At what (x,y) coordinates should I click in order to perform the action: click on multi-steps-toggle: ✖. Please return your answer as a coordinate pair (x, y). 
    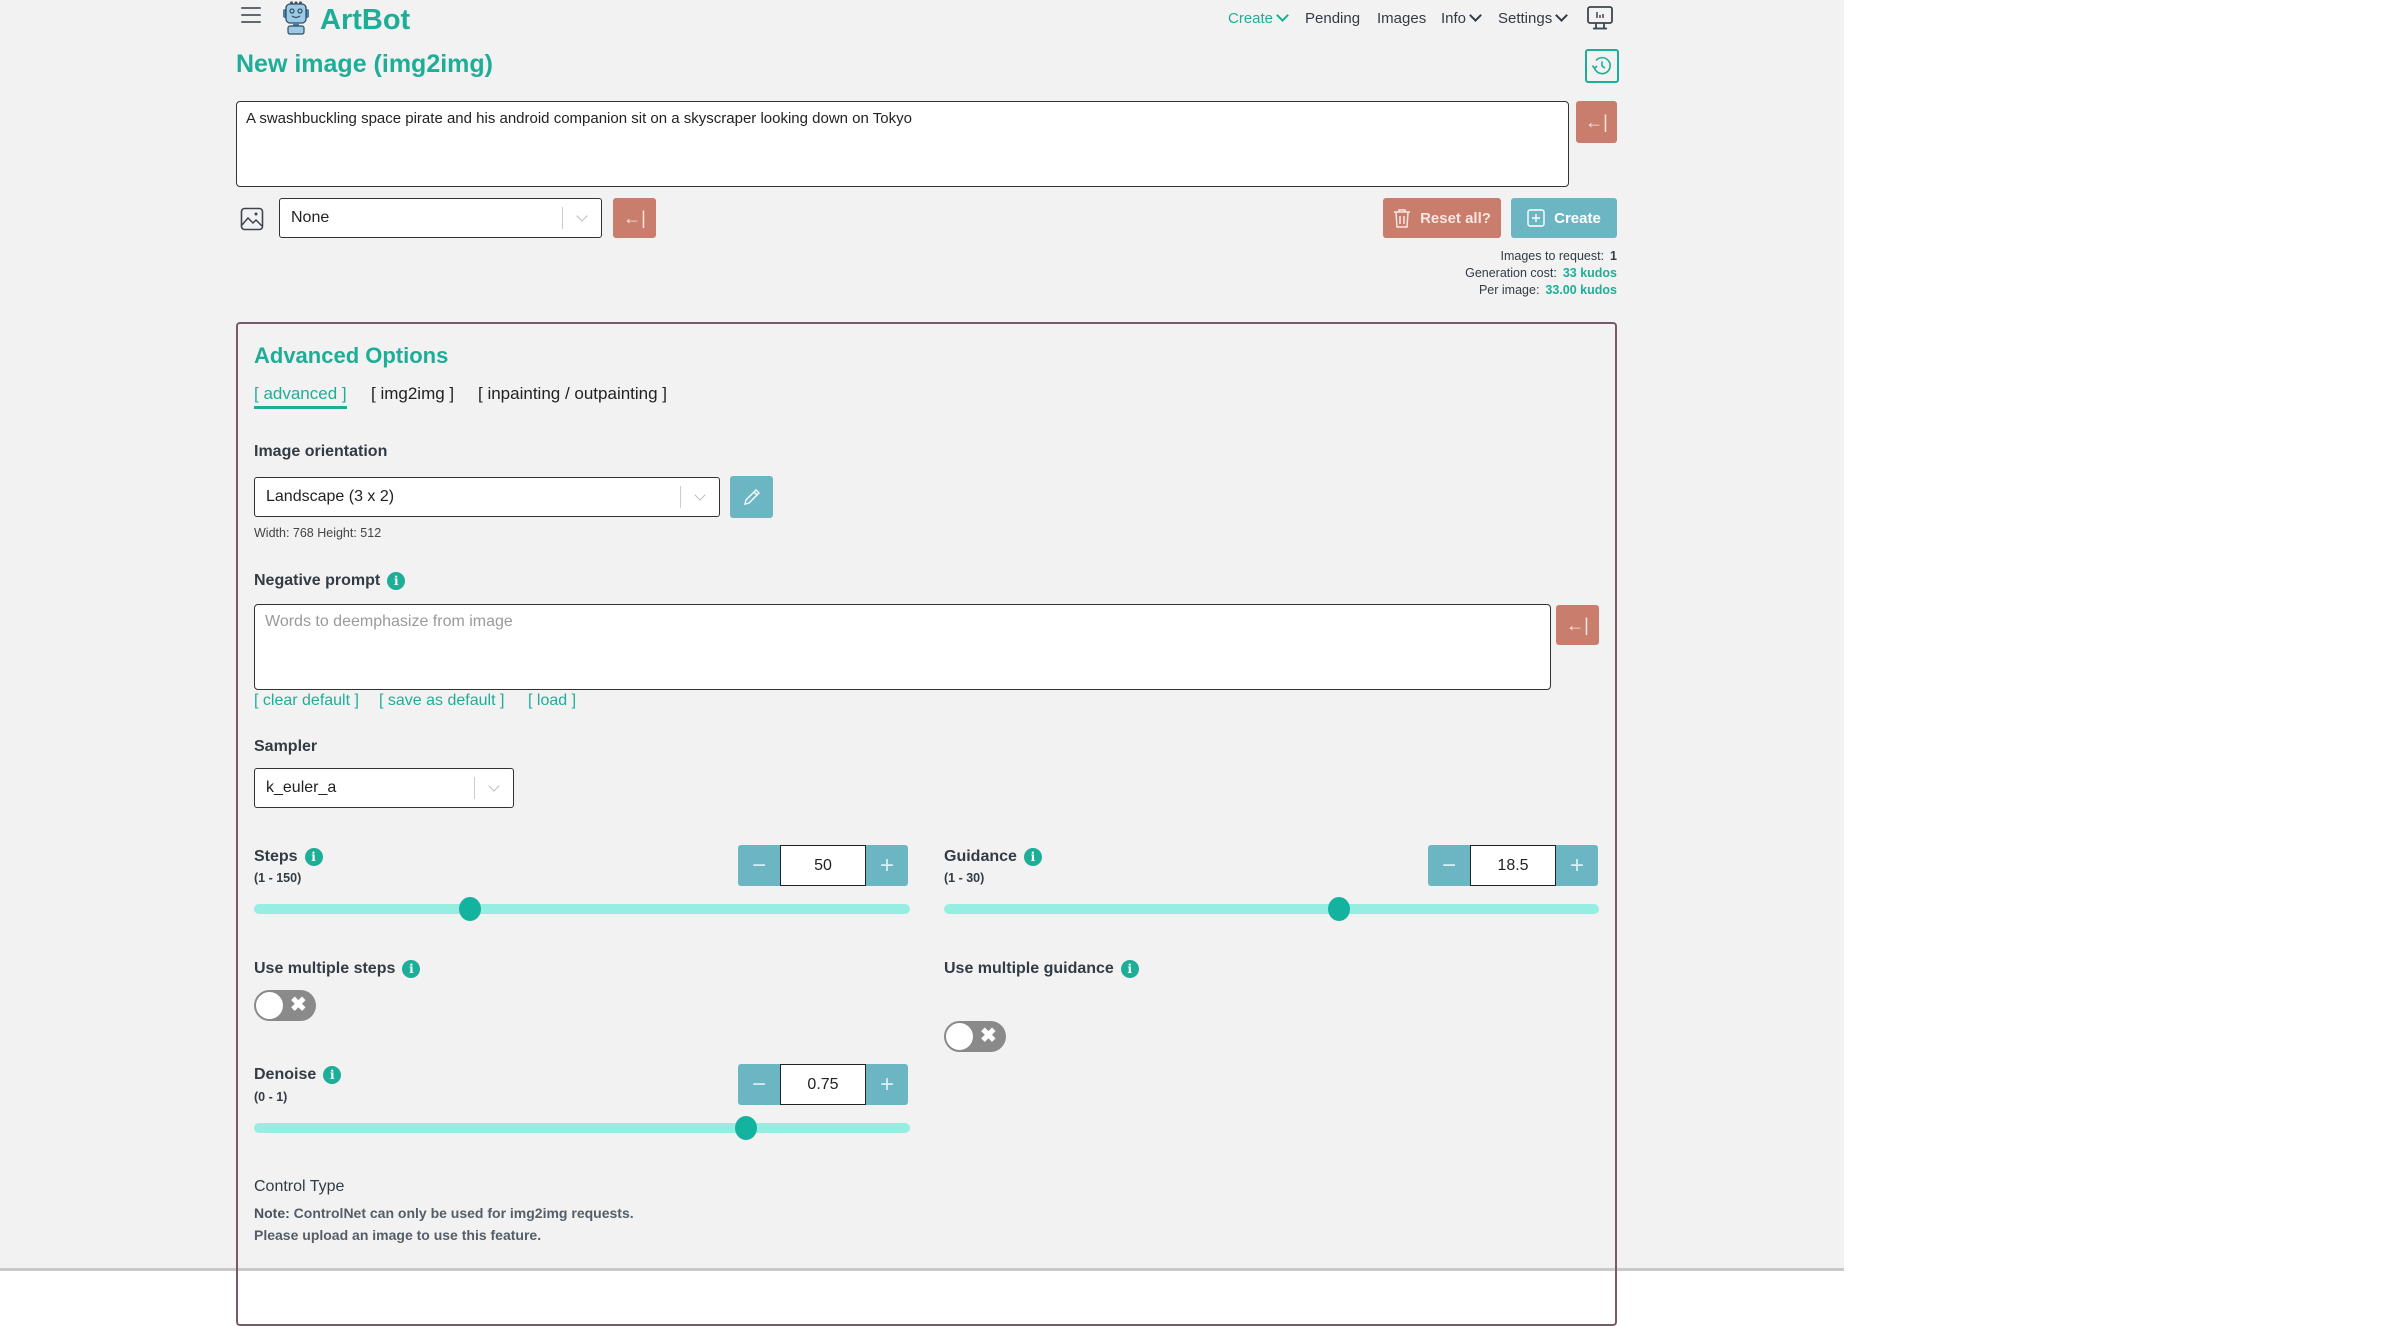
    Looking at the image, I should click on (285, 1005).